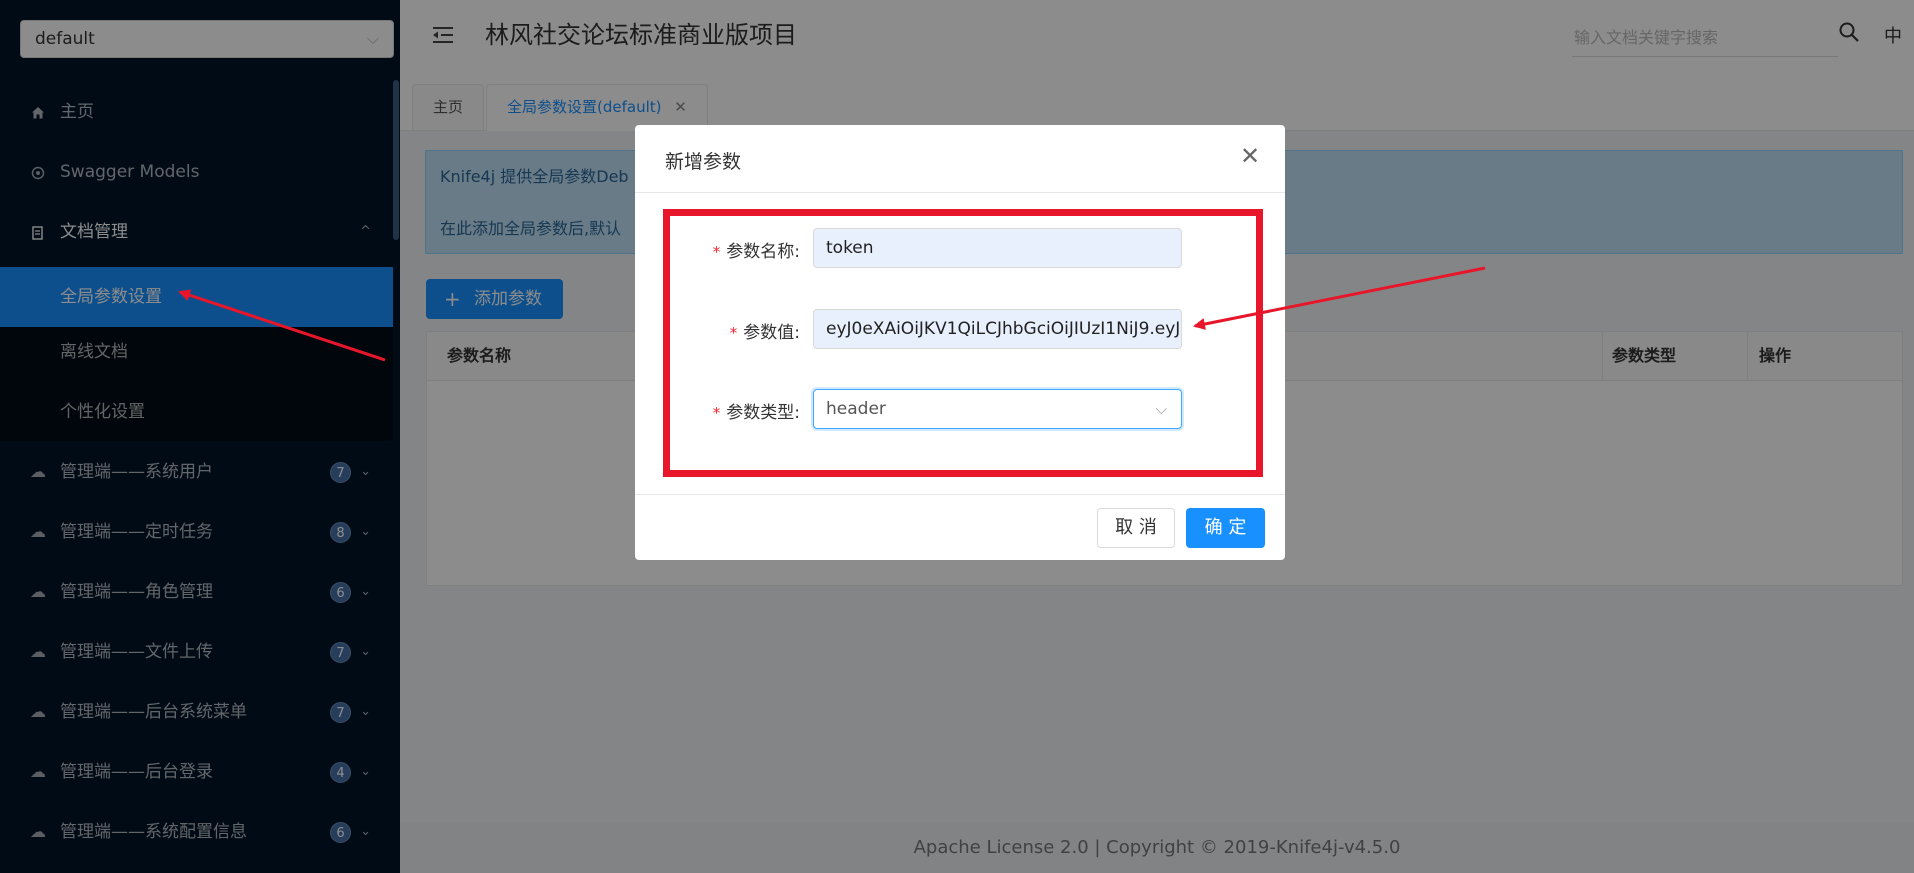 The height and width of the screenshot is (873, 1914). I want to click on cancel-button: 取 消, so click(1136, 528).